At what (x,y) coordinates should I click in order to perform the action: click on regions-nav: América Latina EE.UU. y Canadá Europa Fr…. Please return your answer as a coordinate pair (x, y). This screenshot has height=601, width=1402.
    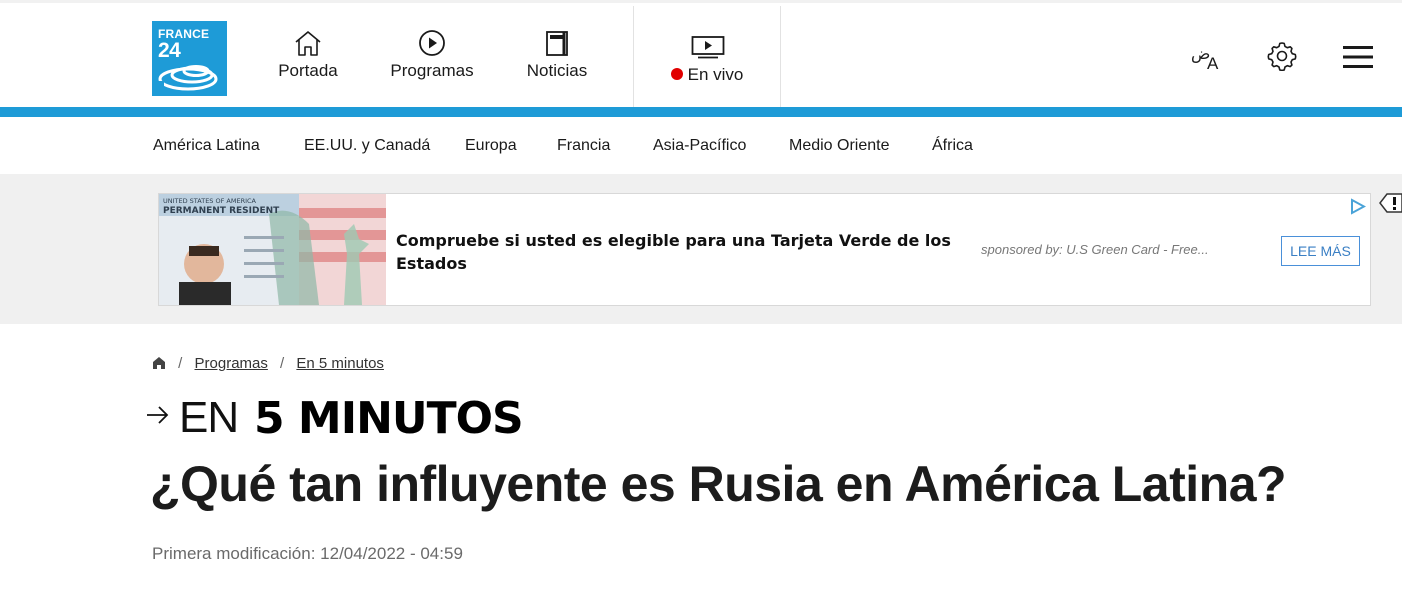
    Looking at the image, I should click on (701, 145).